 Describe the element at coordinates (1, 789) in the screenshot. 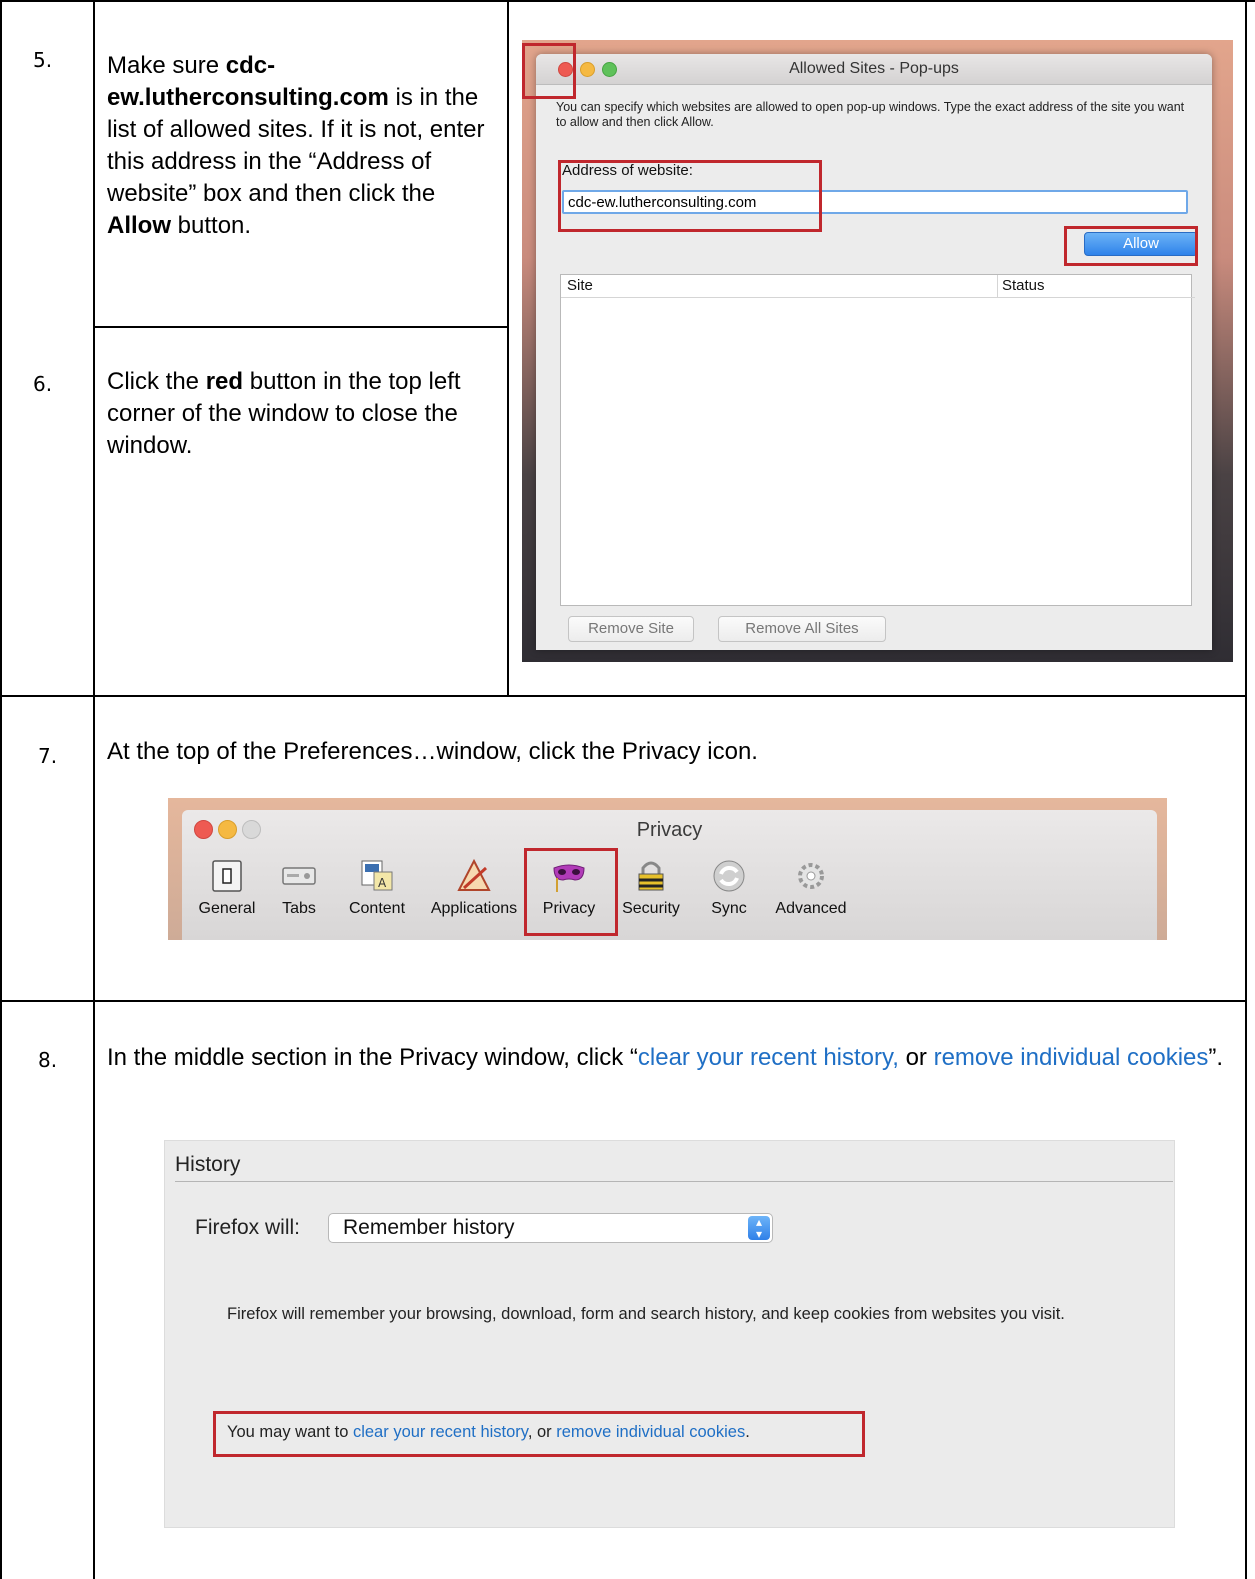

I see `table-border-left` at that location.